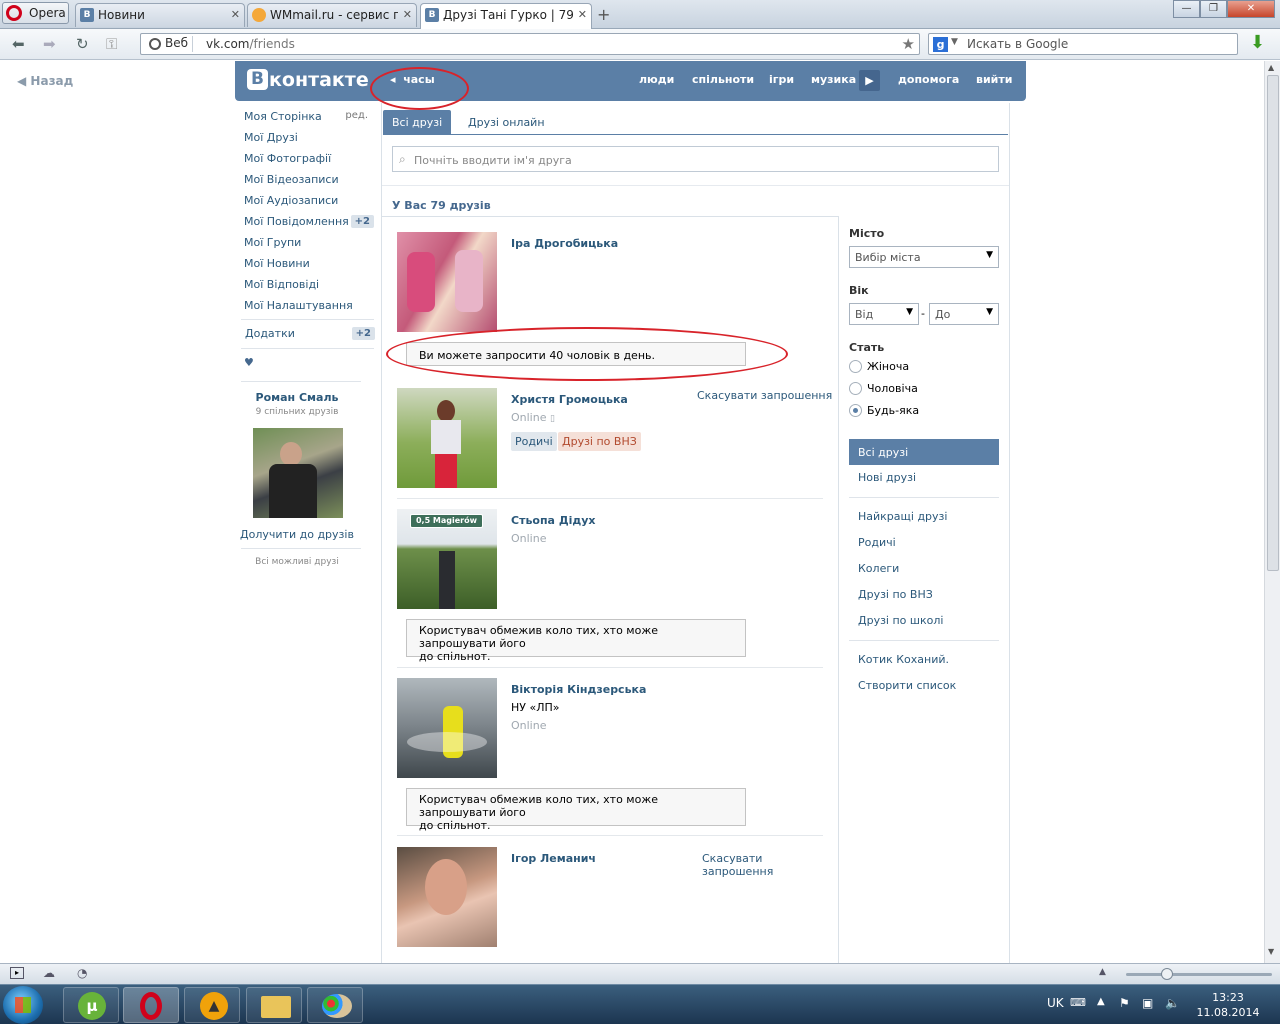  Describe the element at coordinates (249, 362) in the screenshot. I see `heart-icon: ♥` at that location.